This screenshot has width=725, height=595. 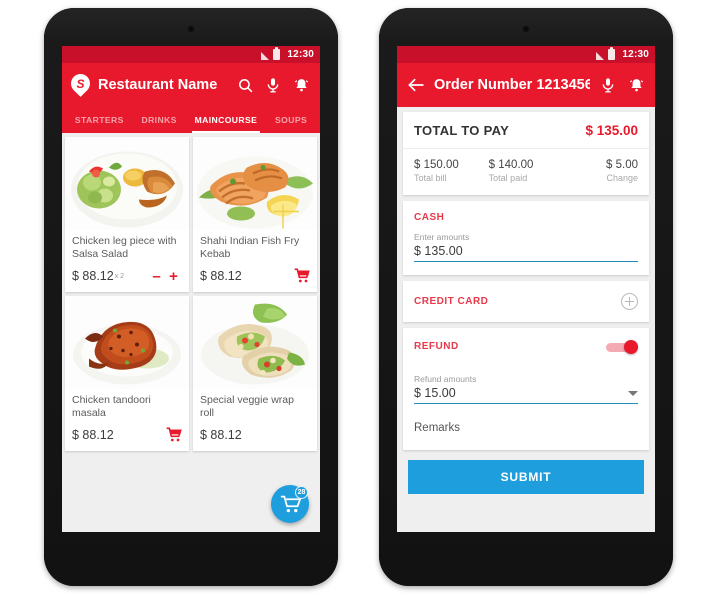 I want to click on refund-field-label: Refund amounts, so click(x=445, y=379).